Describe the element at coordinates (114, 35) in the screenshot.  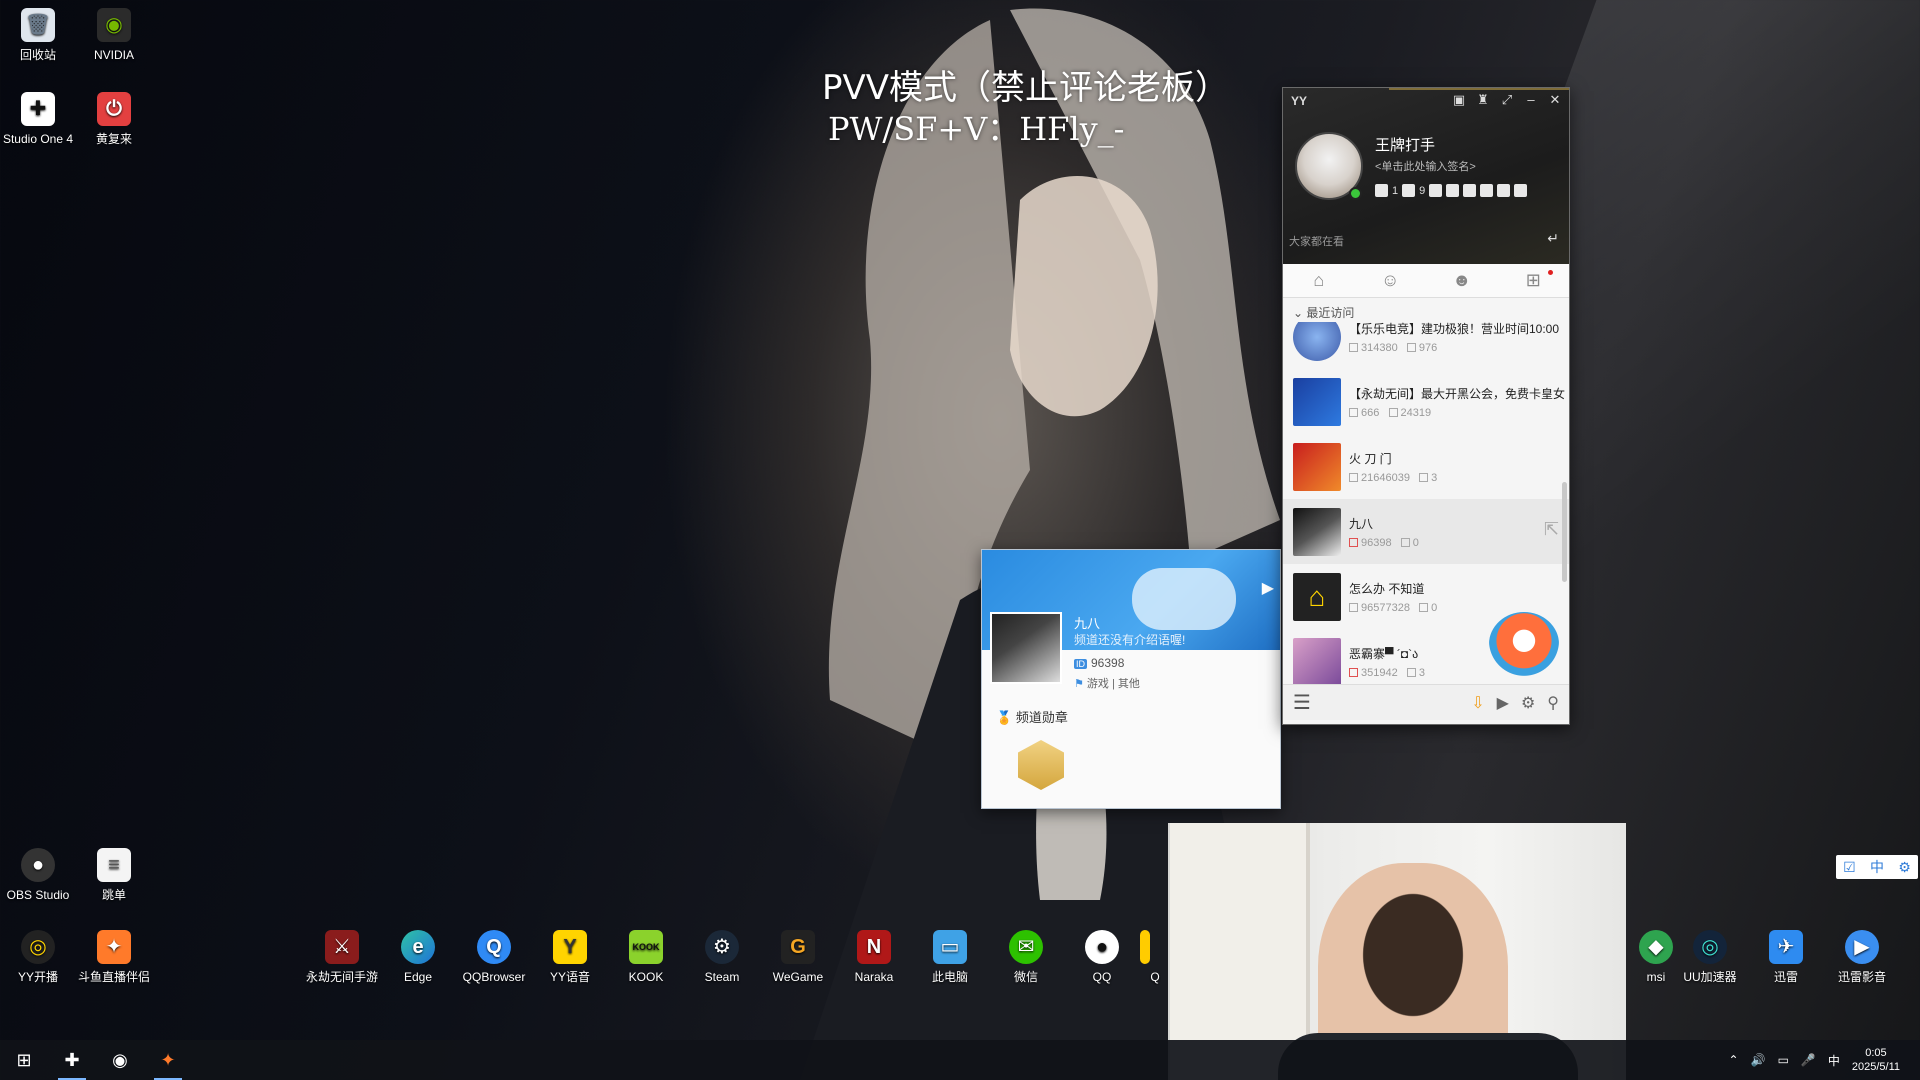
I see `desktop-icon-nvidia: ◉ NVIDIA` at that location.